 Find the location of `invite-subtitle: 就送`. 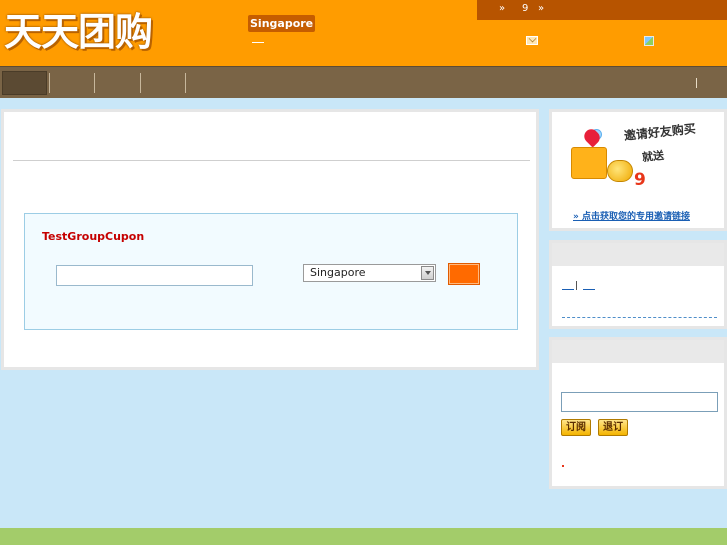

invite-subtitle: 就送 is located at coordinates (653, 156).